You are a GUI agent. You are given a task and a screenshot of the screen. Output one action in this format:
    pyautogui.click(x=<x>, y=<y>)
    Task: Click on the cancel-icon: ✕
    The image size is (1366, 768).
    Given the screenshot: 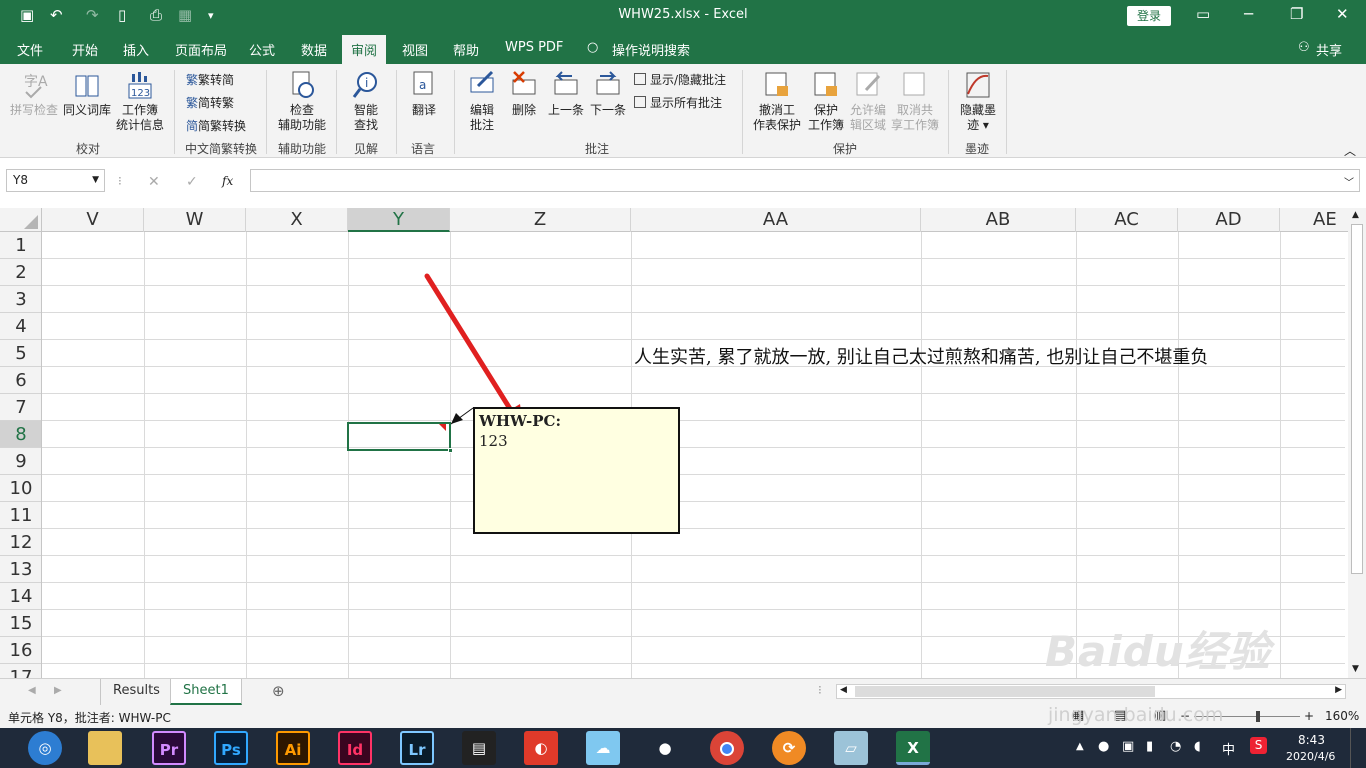 What is the action you would take?
    pyautogui.click(x=154, y=182)
    